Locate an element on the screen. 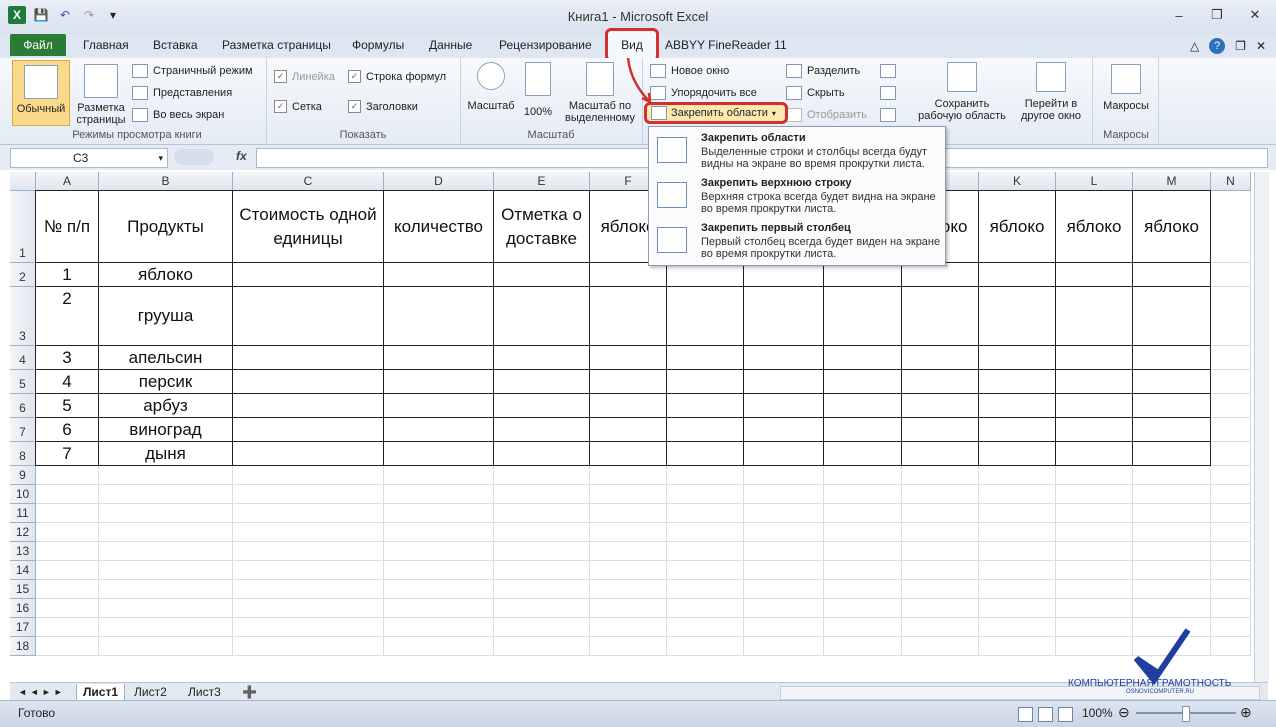  select-all-corner is located at coordinates (23, 181).